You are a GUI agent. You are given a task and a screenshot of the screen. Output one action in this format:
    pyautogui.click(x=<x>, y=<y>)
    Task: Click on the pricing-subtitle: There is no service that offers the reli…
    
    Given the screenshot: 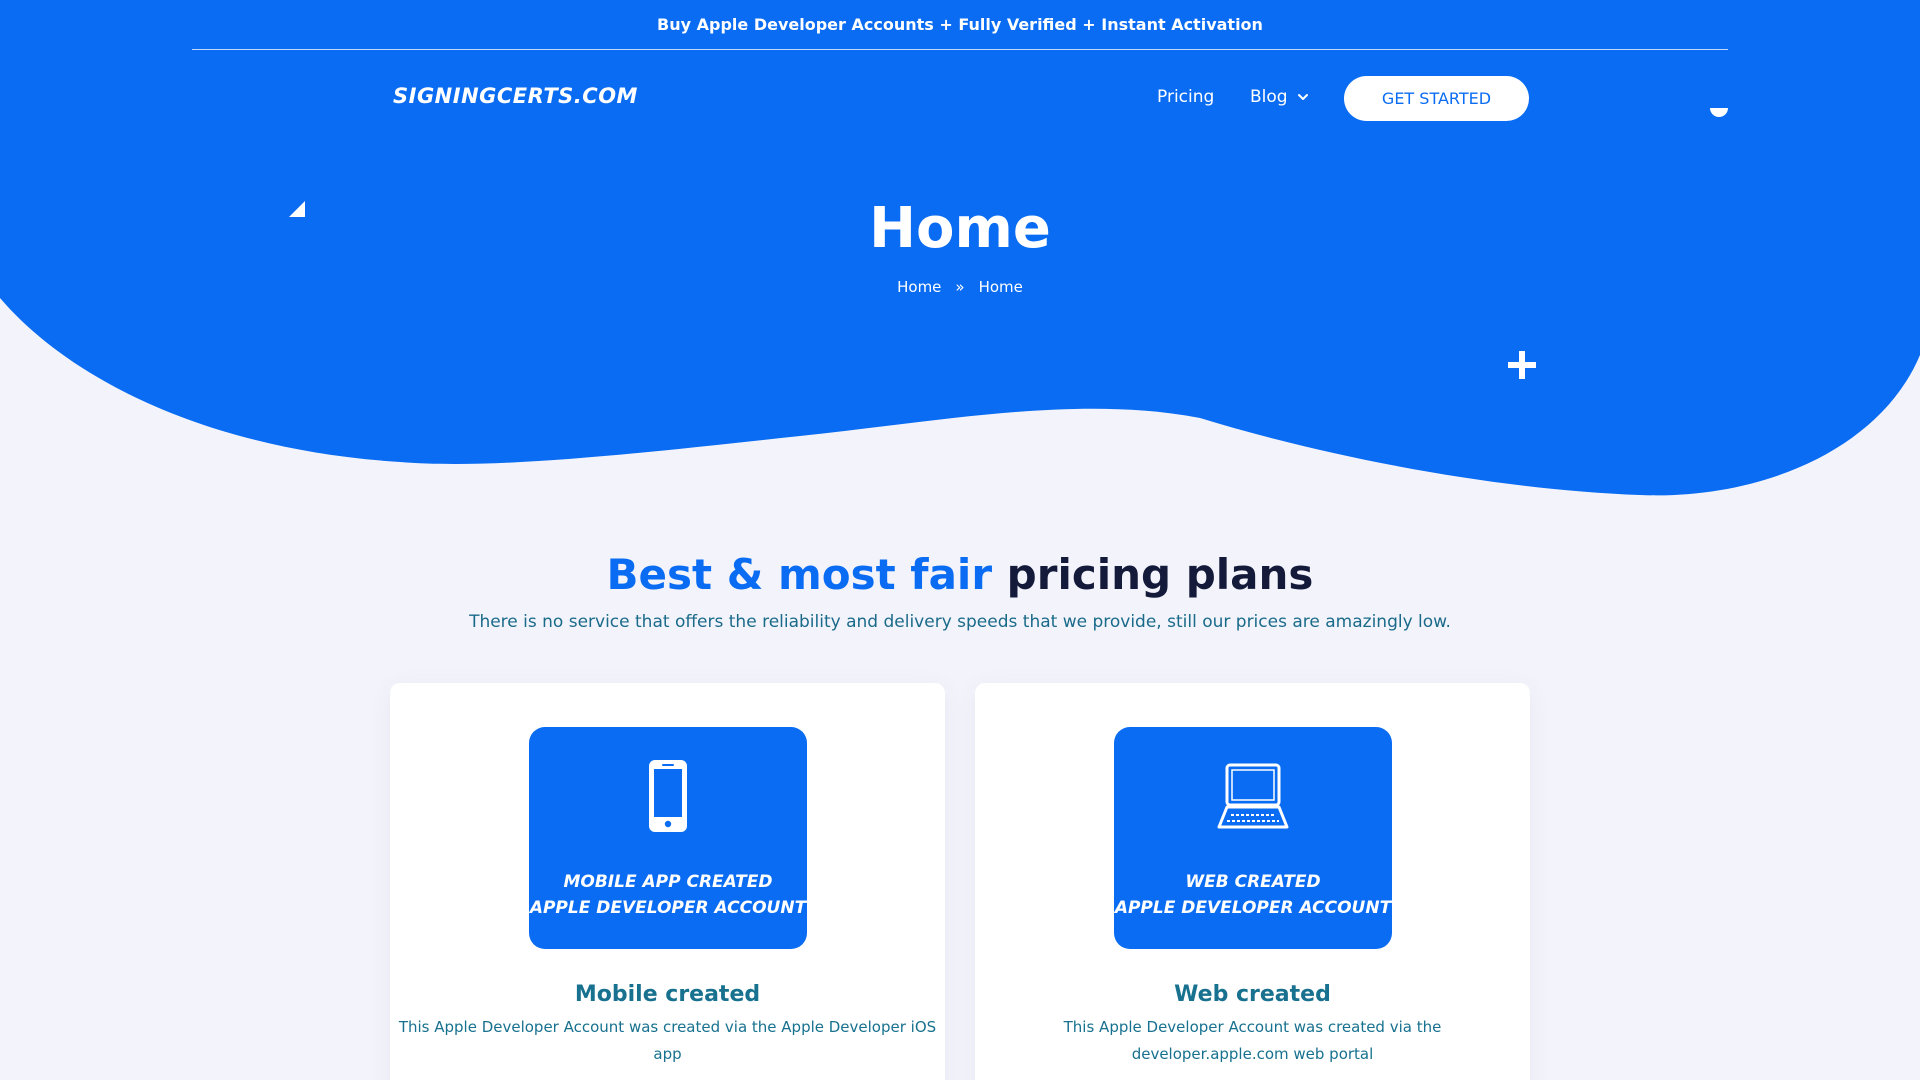 What is the action you would take?
    pyautogui.click(x=960, y=622)
    